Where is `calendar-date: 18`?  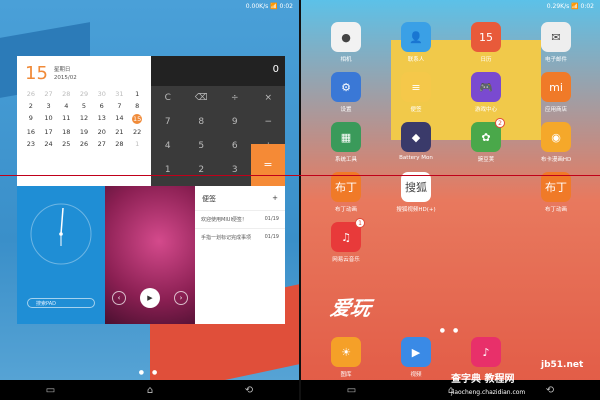
calendar-date: 18 is located at coordinates (66, 132).